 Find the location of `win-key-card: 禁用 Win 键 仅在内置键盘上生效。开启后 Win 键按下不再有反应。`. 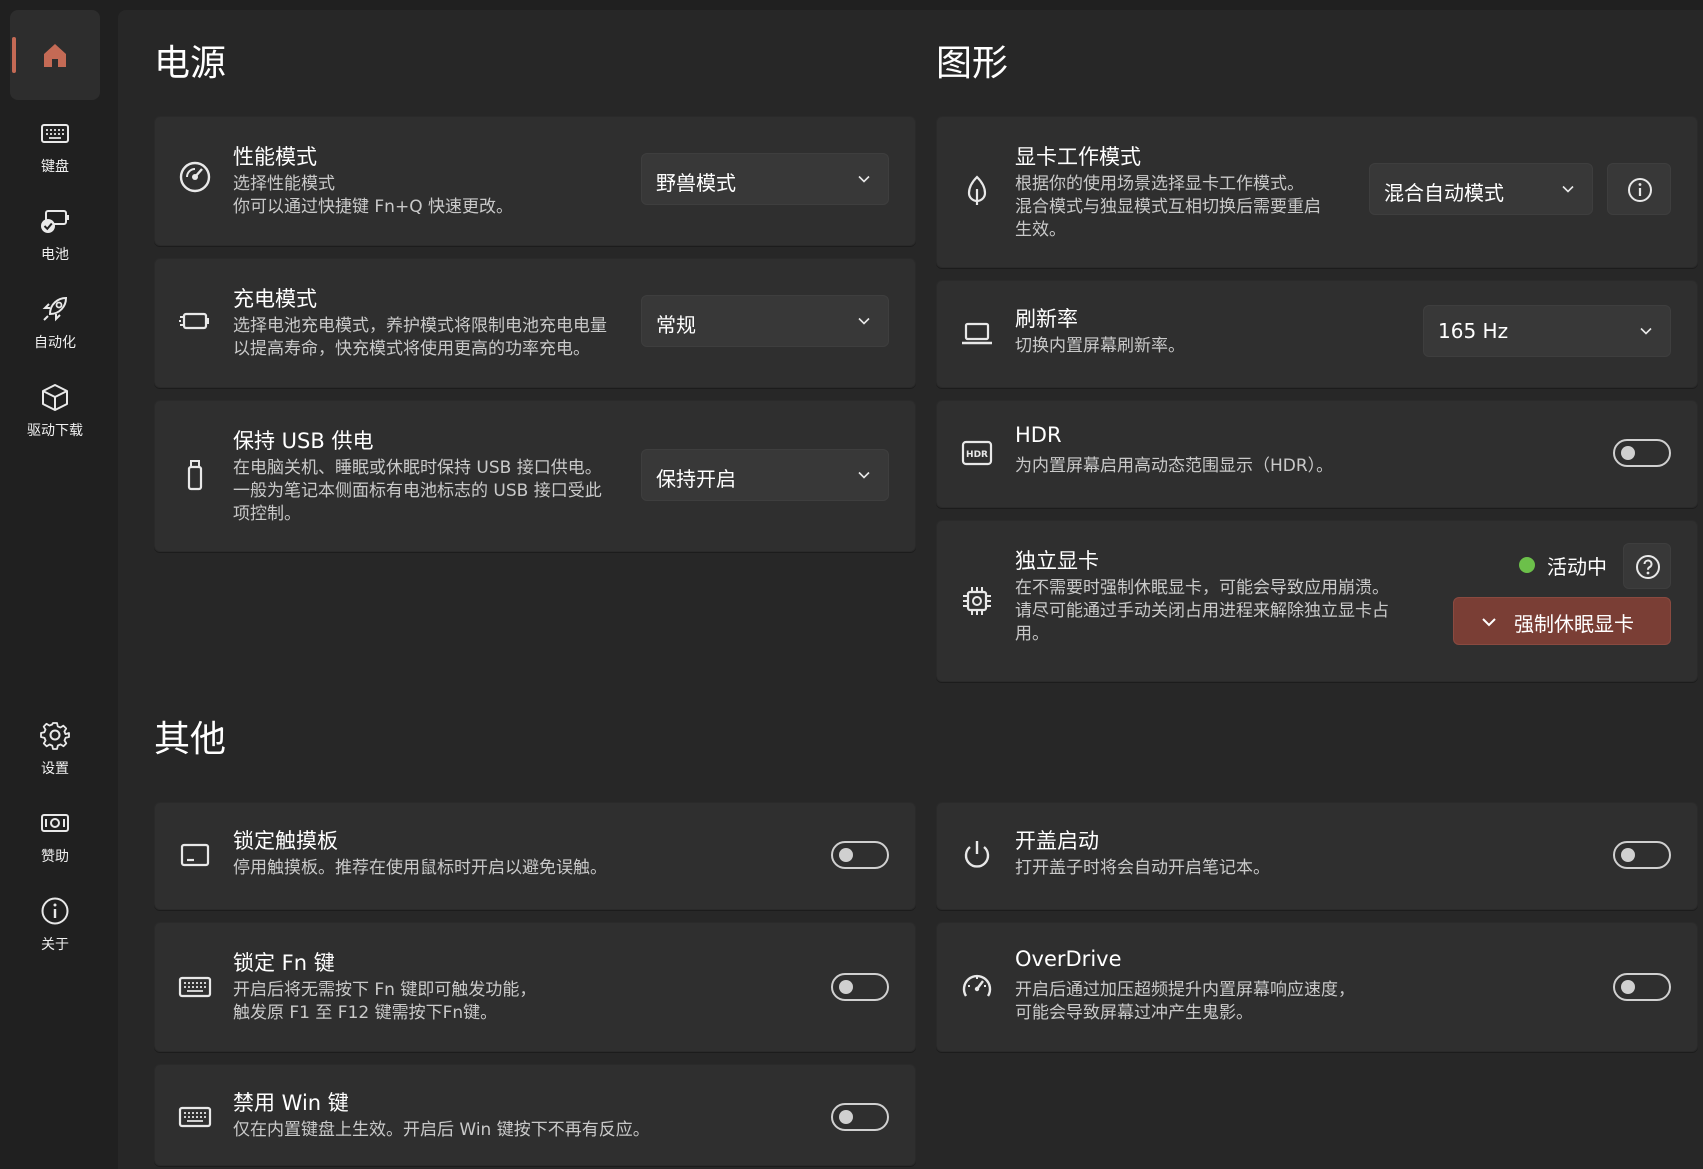

win-key-card: 禁用 Win 键 仅在内置键盘上生效。开启后 Win 键按下不再有反应。 is located at coordinates (535, 1115).